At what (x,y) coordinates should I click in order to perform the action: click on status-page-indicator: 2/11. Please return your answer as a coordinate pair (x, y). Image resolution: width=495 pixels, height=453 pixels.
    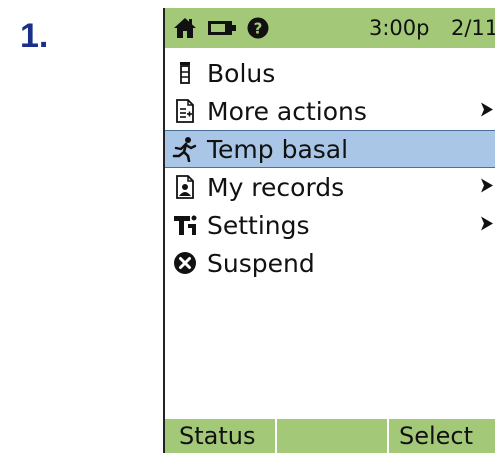
    Looking at the image, I should click on (473, 28).